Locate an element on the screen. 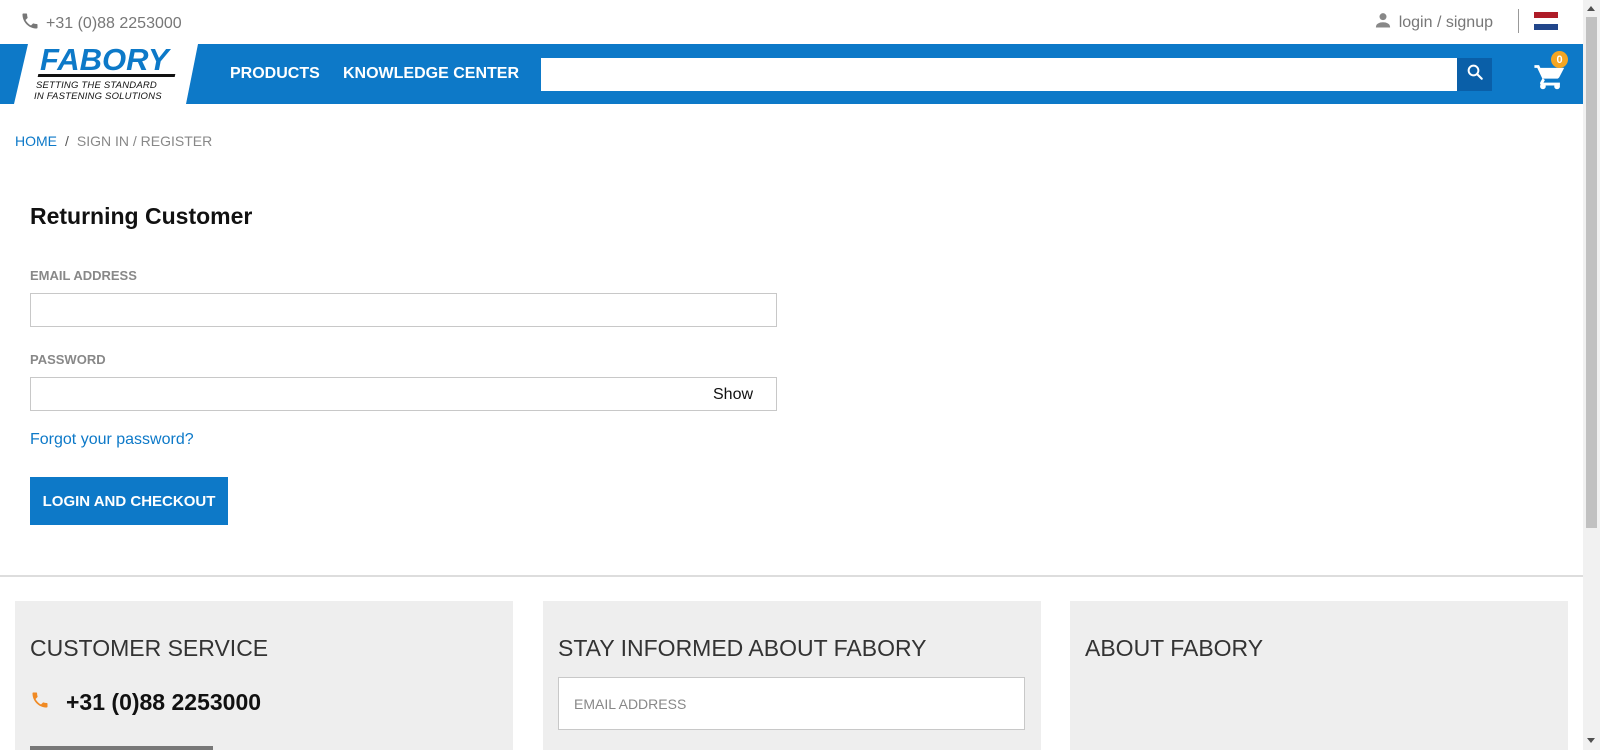  user-icon is located at coordinates (1383, 22).